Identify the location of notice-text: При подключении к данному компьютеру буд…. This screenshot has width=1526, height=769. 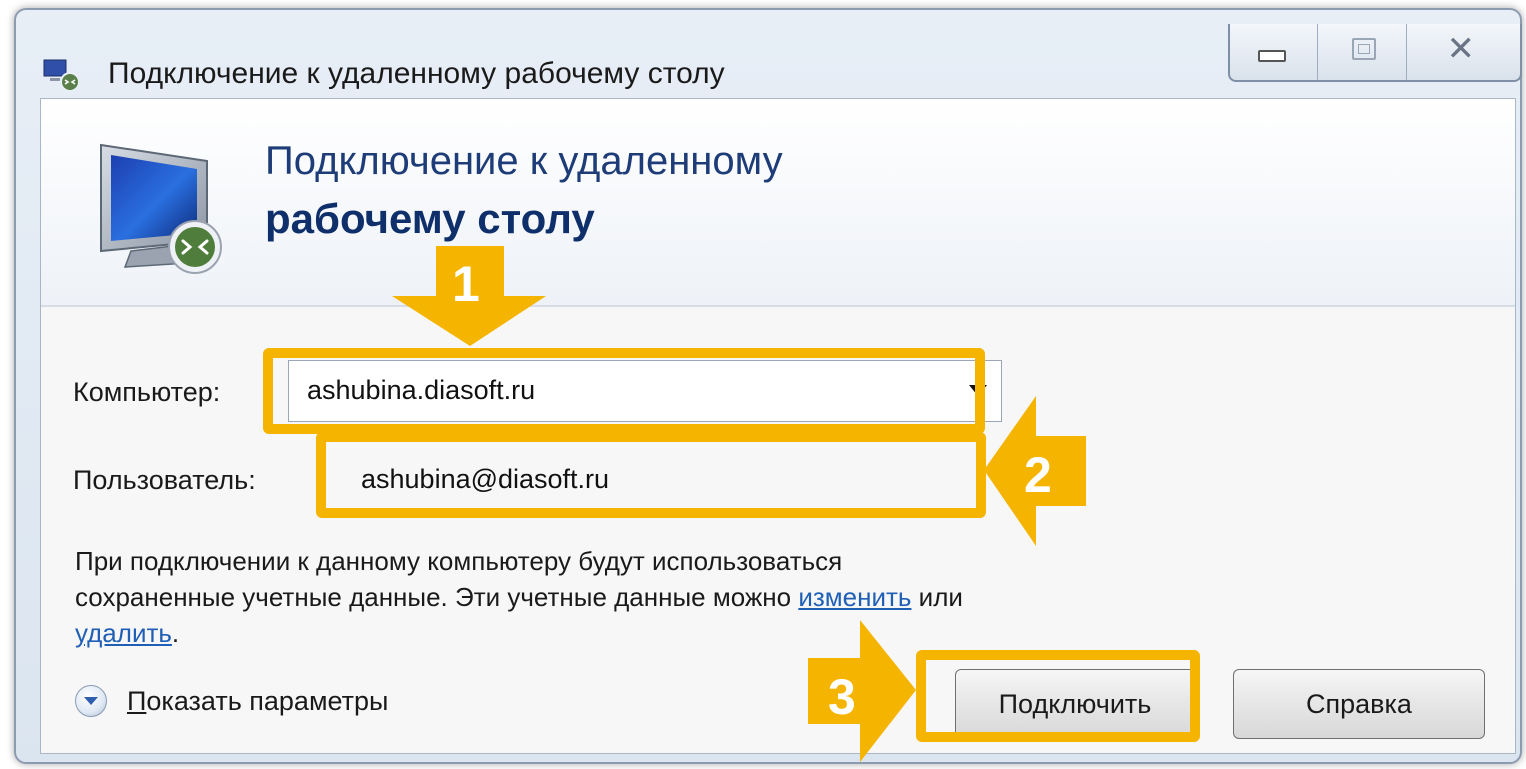
(459, 579).